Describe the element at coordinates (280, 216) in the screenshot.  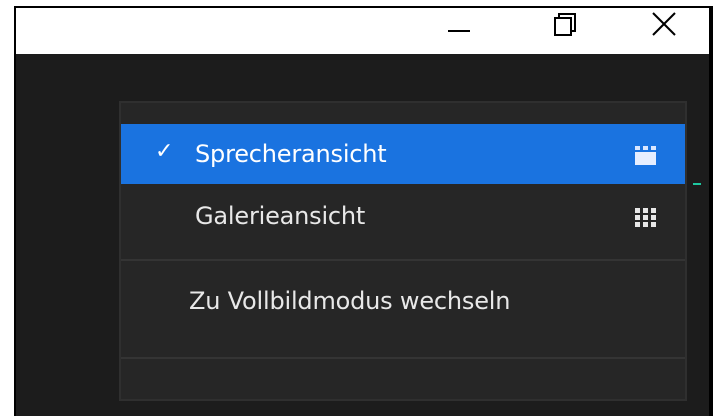
I see `menu-item-label: Galerieansicht` at that location.